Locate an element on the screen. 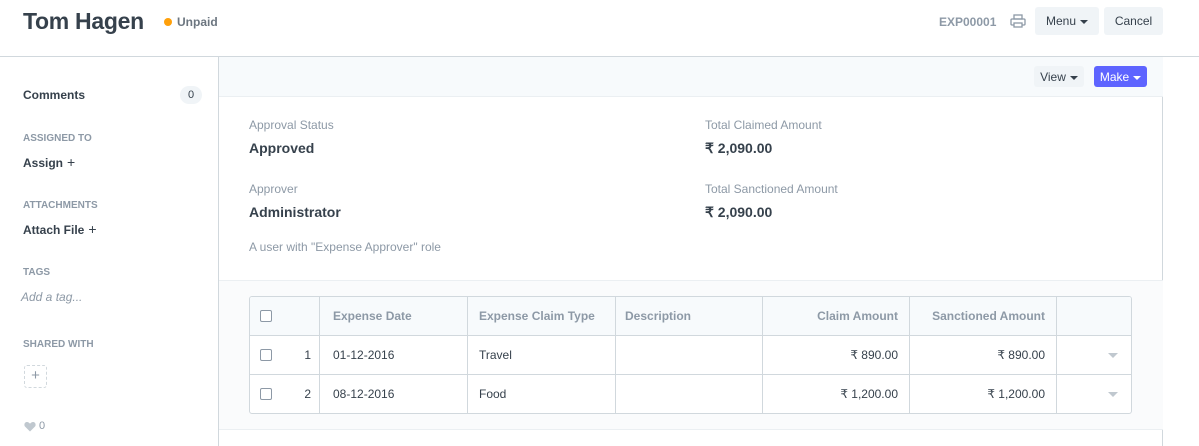 Image resolution: width=1199 pixels, height=446 pixels. assign-link: Assign + is located at coordinates (49, 162).